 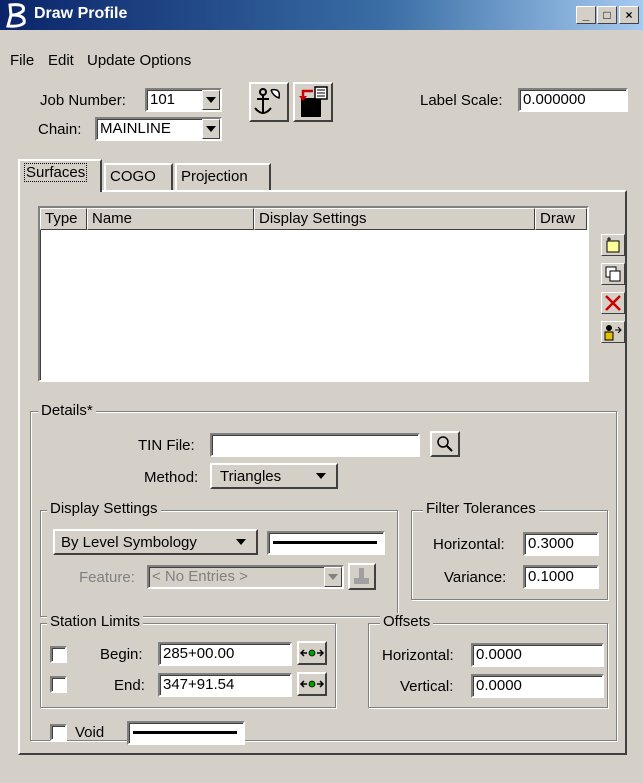 What do you see at coordinates (461, 100) in the screenshot?
I see `label-scale-label: Label Scale:` at bounding box center [461, 100].